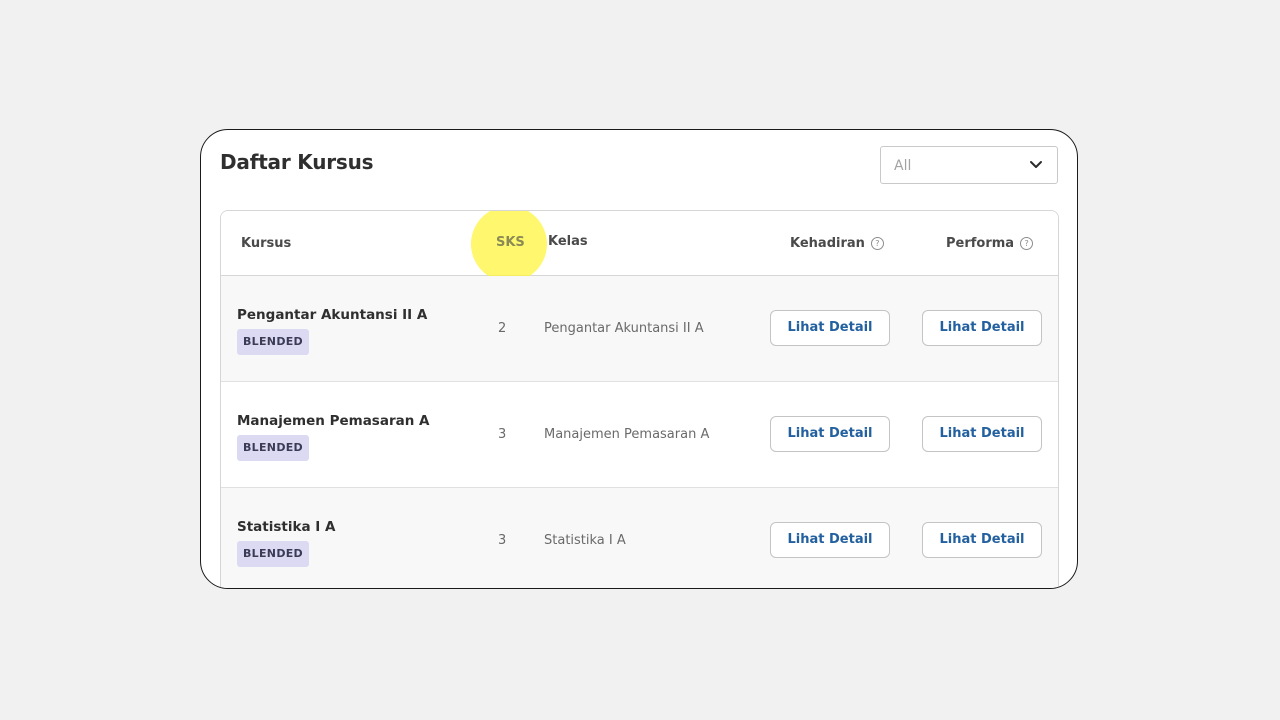  I want to click on course-name: Manajemen Pemasaran A, so click(333, 421).